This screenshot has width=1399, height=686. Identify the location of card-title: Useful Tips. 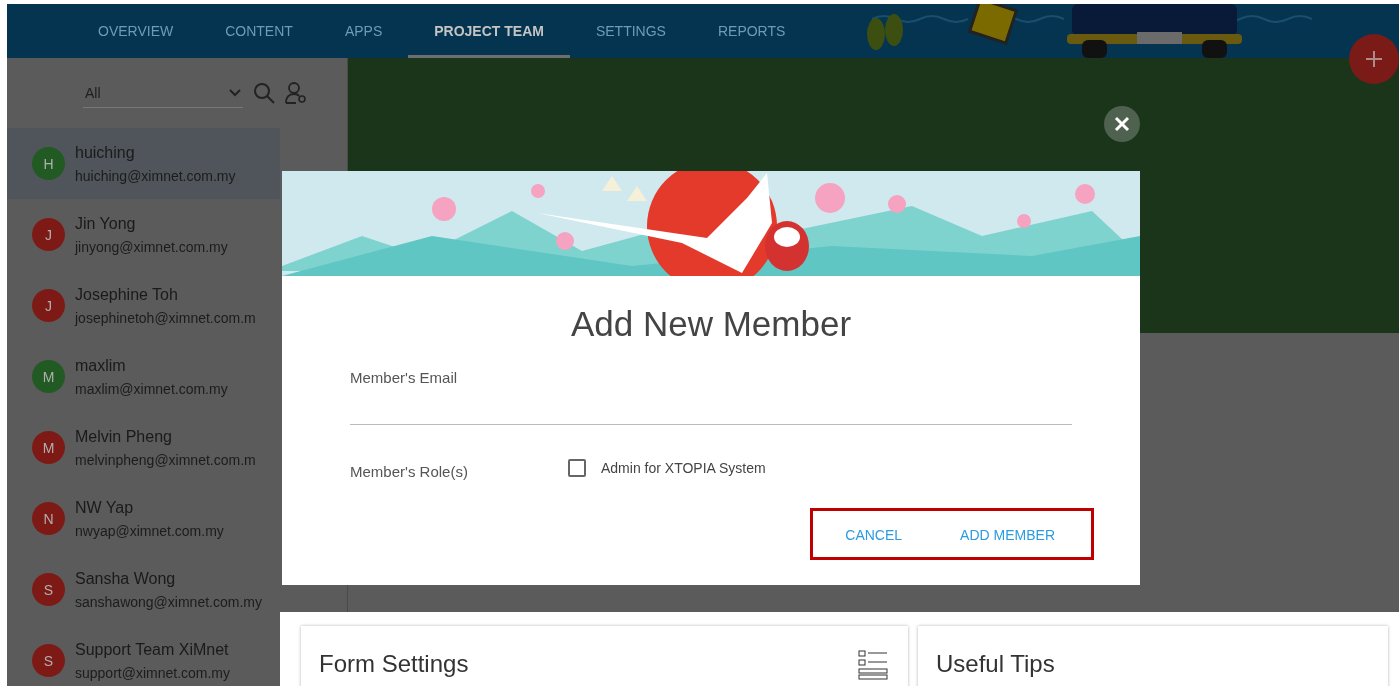
(995, 664).